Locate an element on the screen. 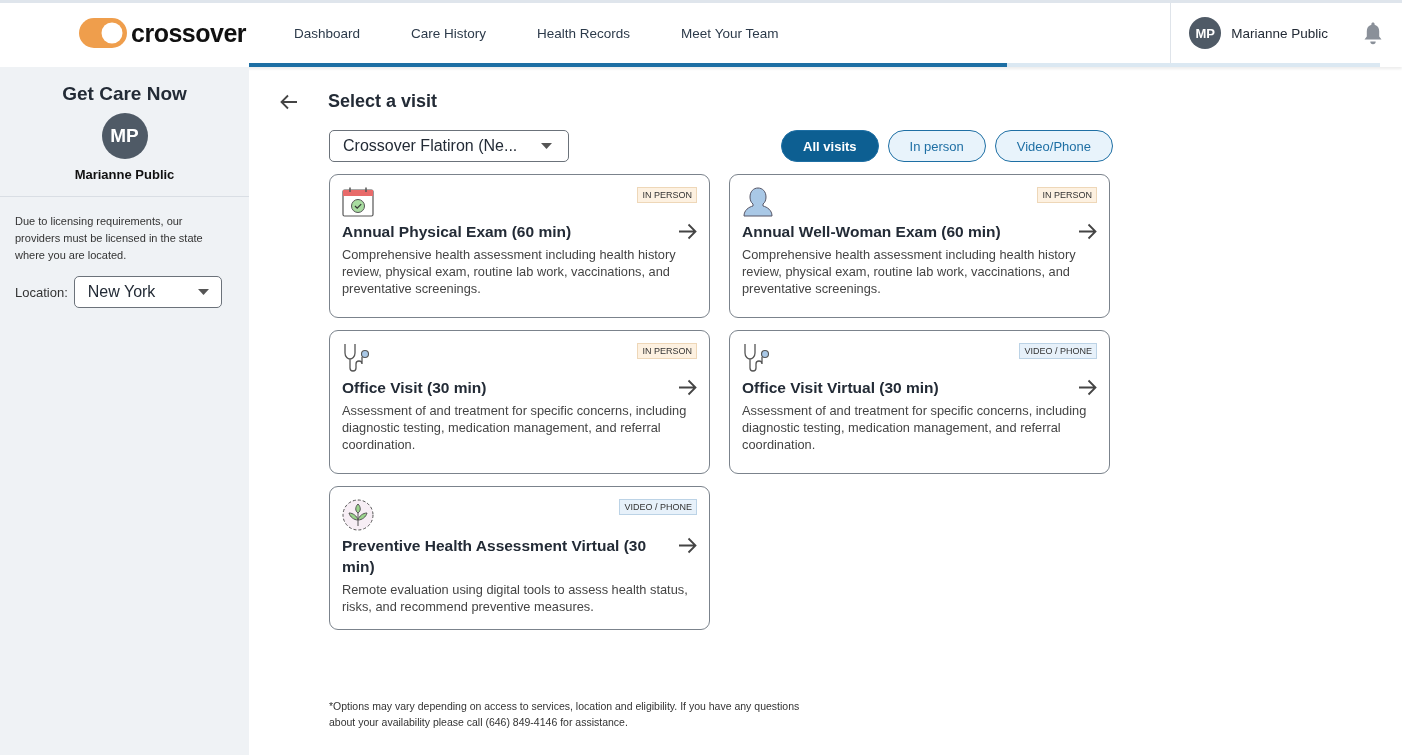 Image resolution: width=1402 pixels, height=755 pixels. visit-title: Office Visit Virtual (30 min) is located at coordinates (840, 388).